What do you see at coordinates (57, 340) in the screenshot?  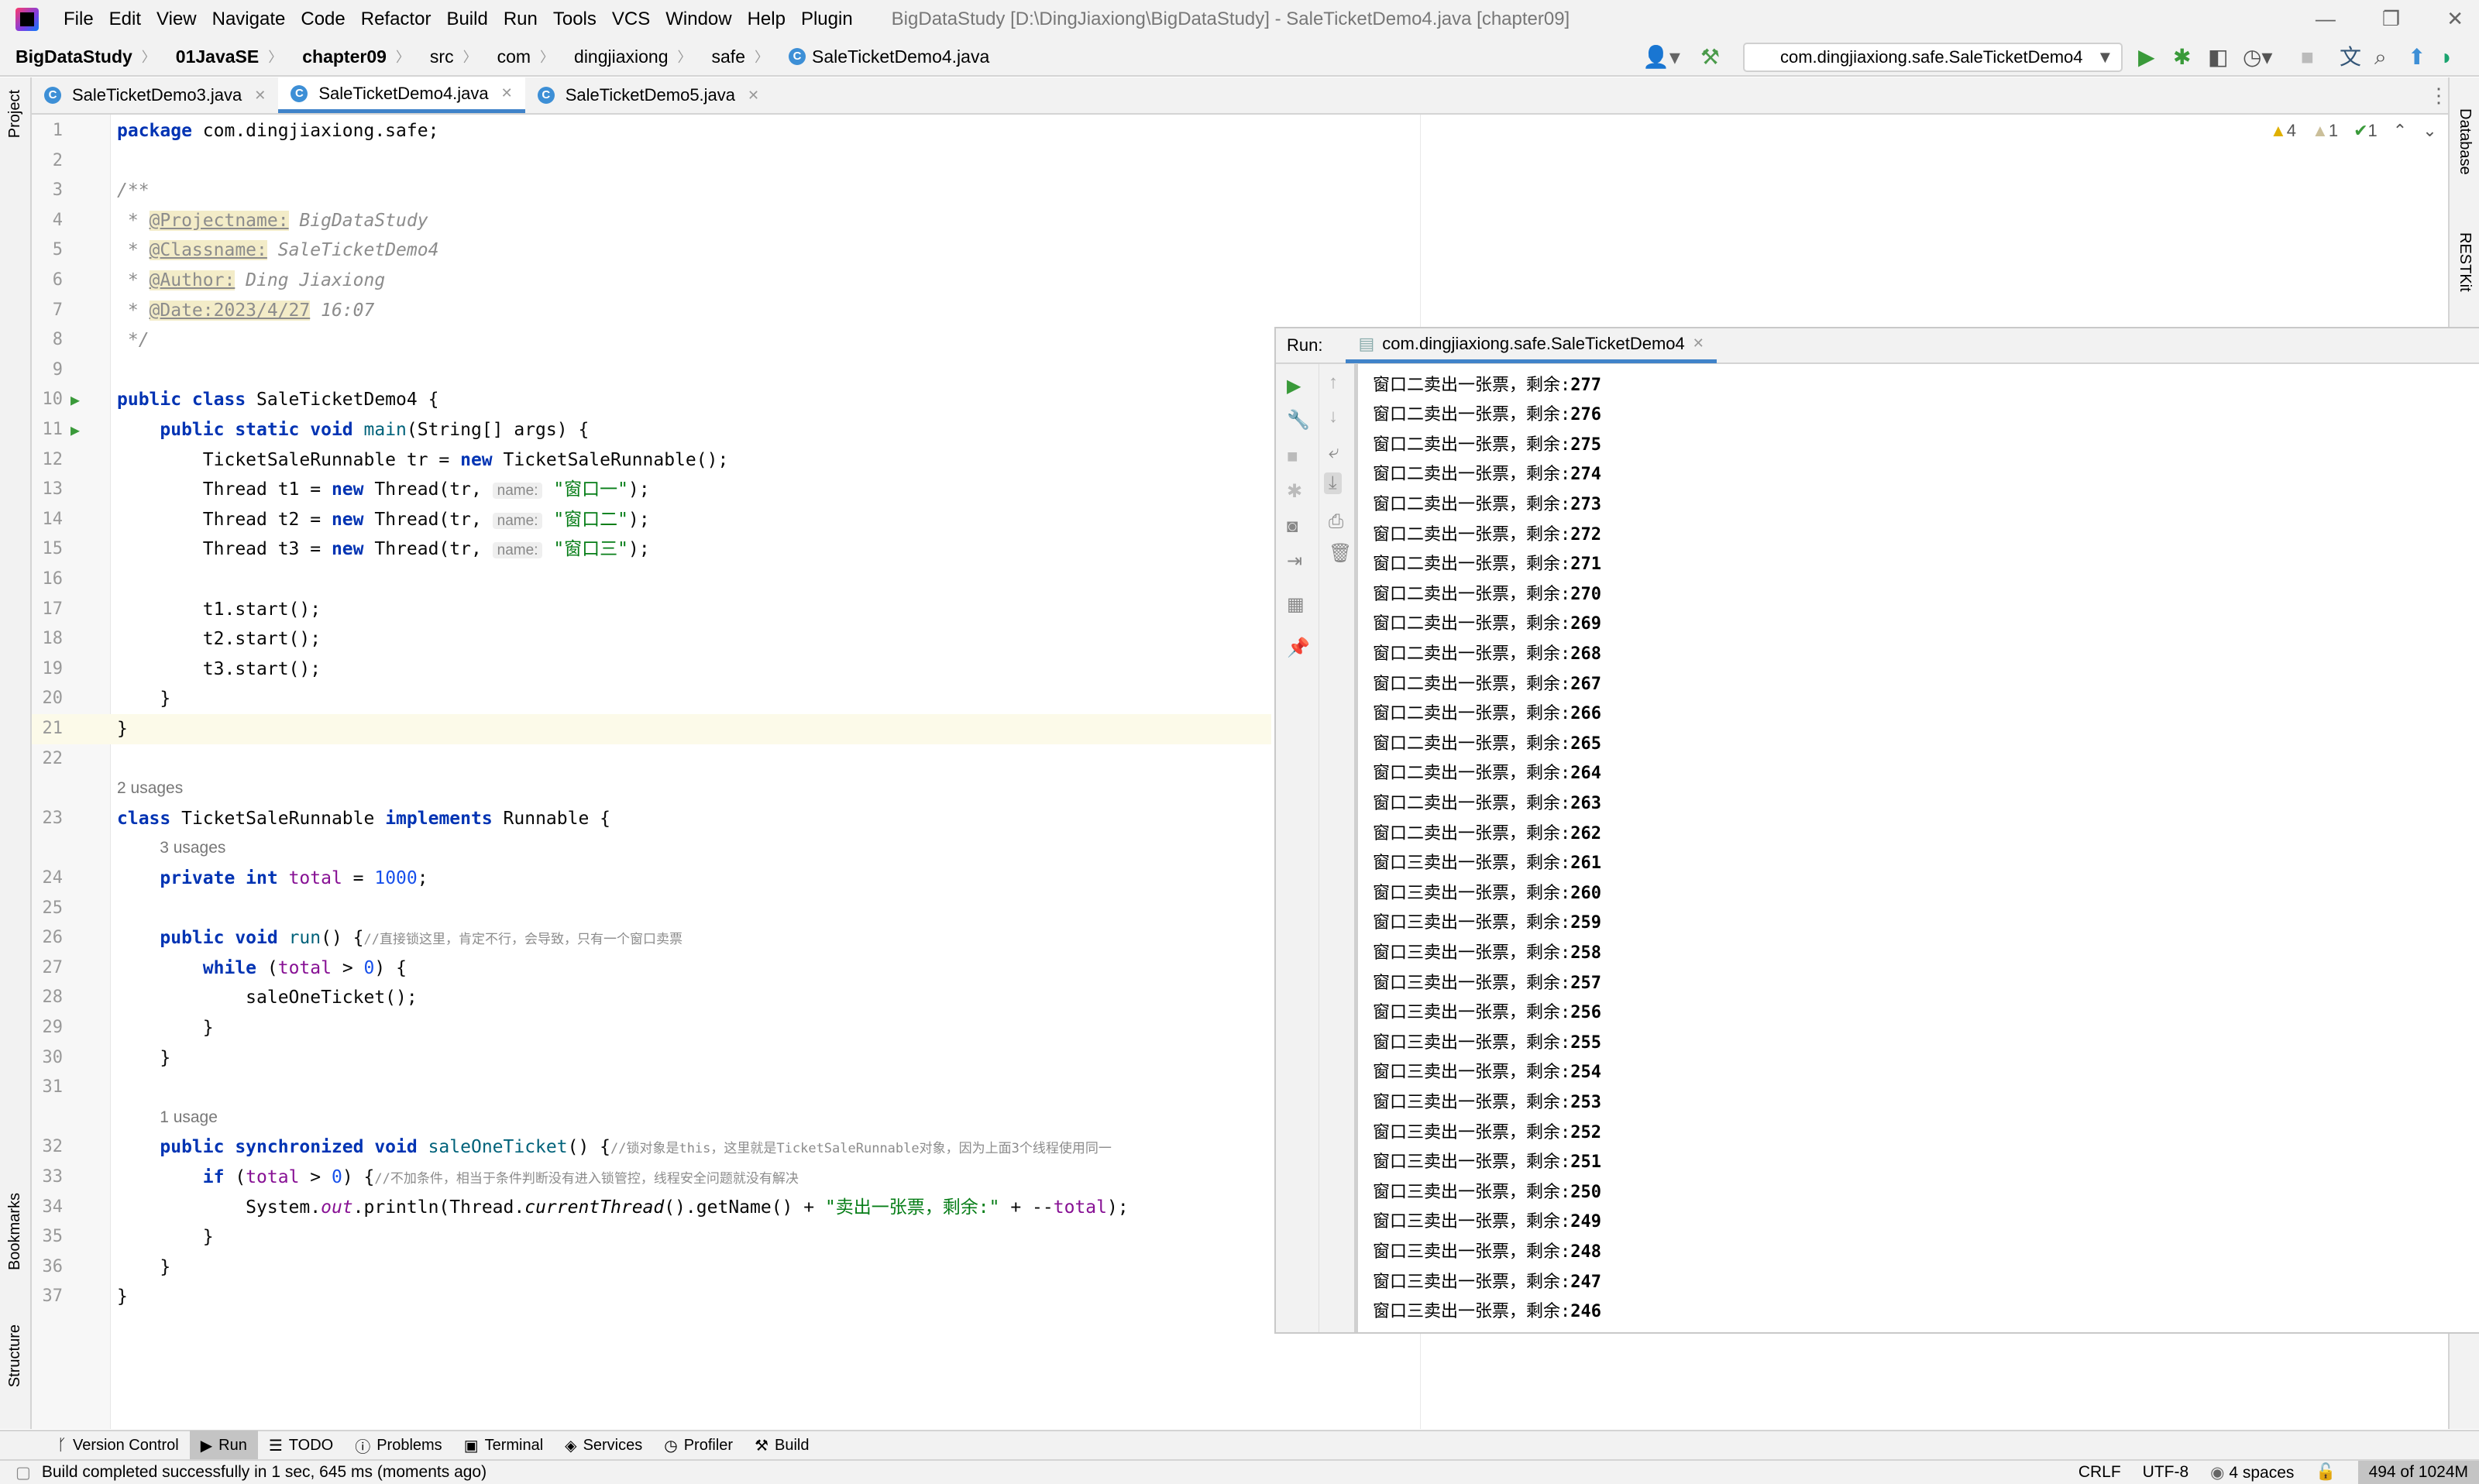 I see `line-number: 8` at bounding box center [57, 340].